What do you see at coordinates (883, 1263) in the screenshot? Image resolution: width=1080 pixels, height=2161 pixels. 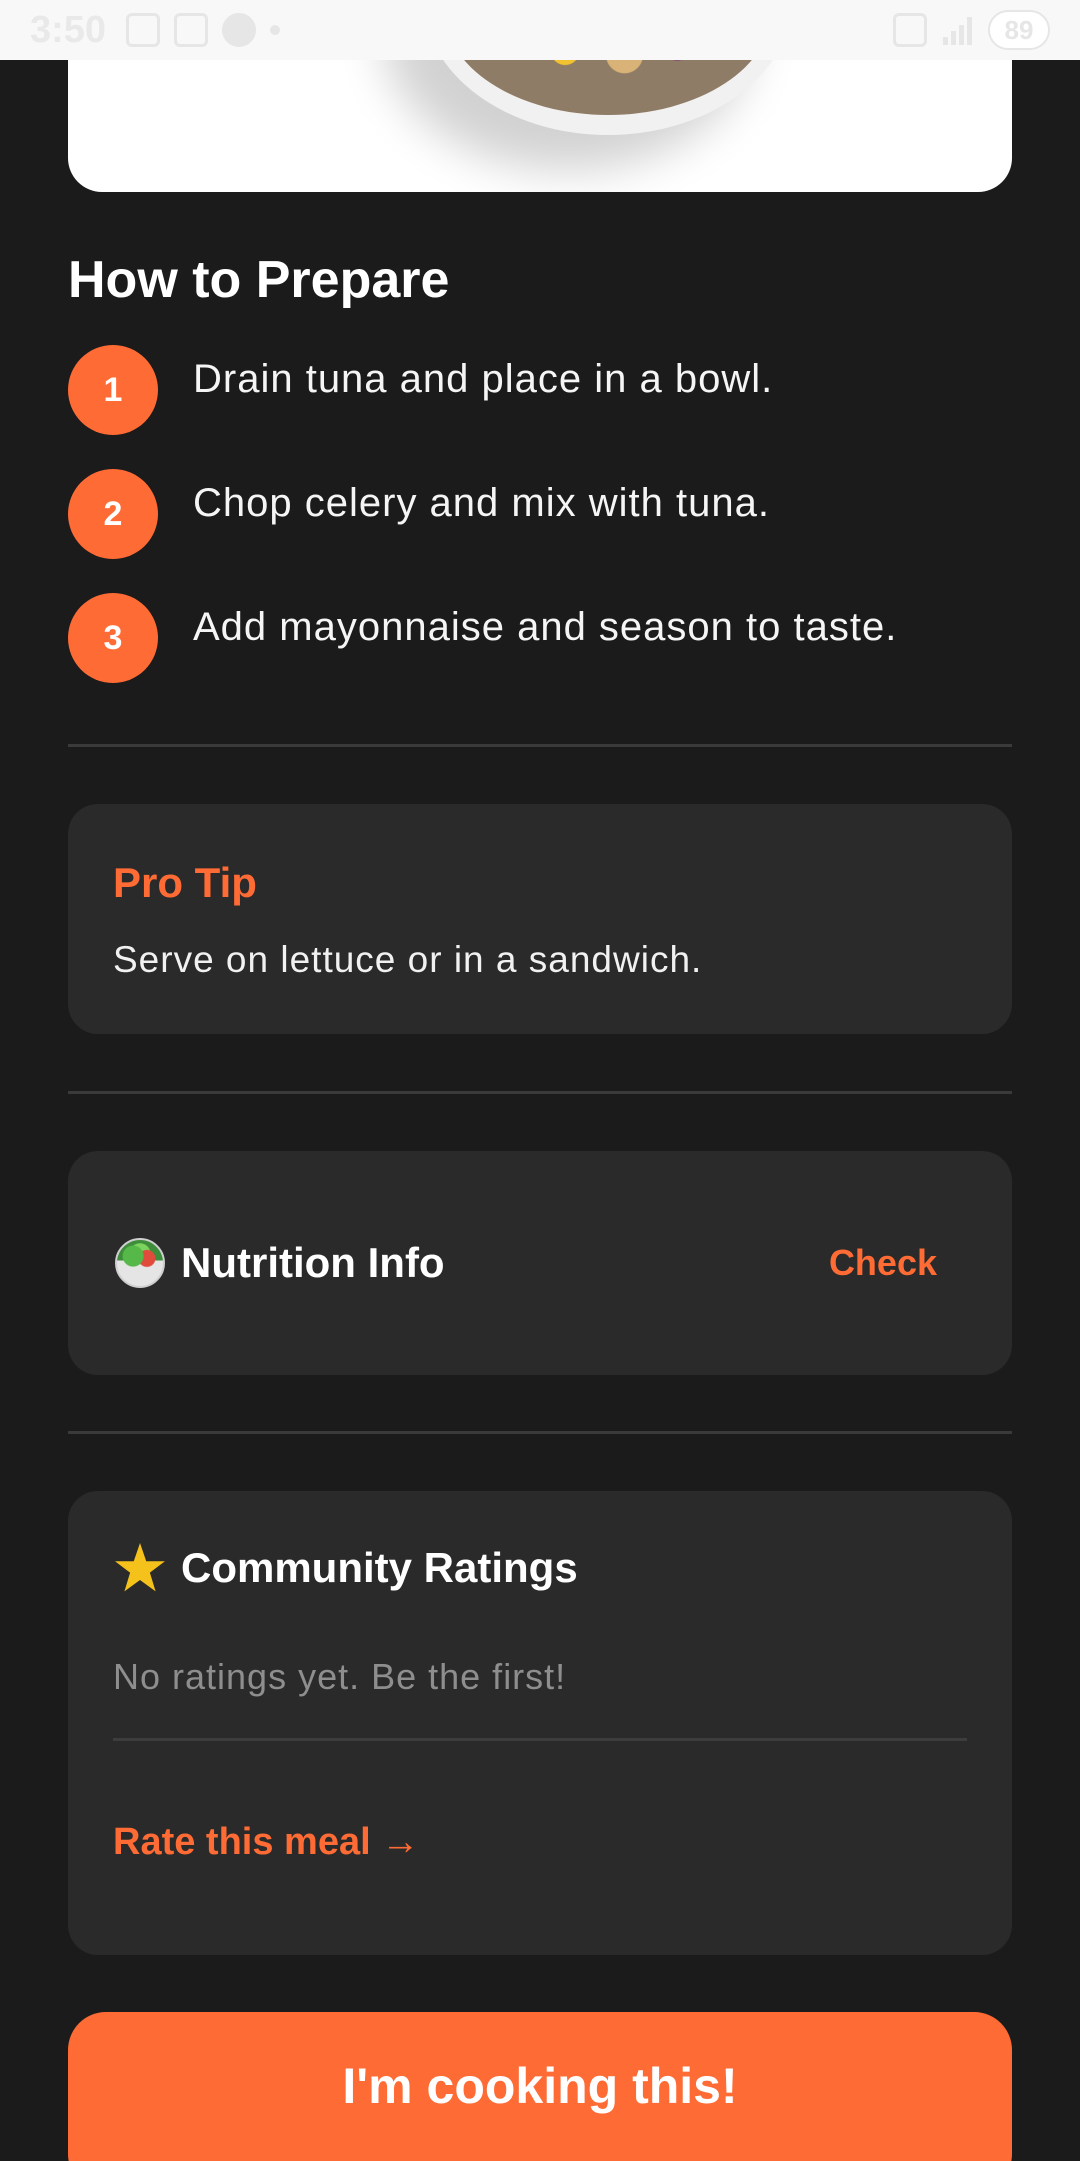 I see `check-nutrition-button: Check` at bounding box center [883, 1263].